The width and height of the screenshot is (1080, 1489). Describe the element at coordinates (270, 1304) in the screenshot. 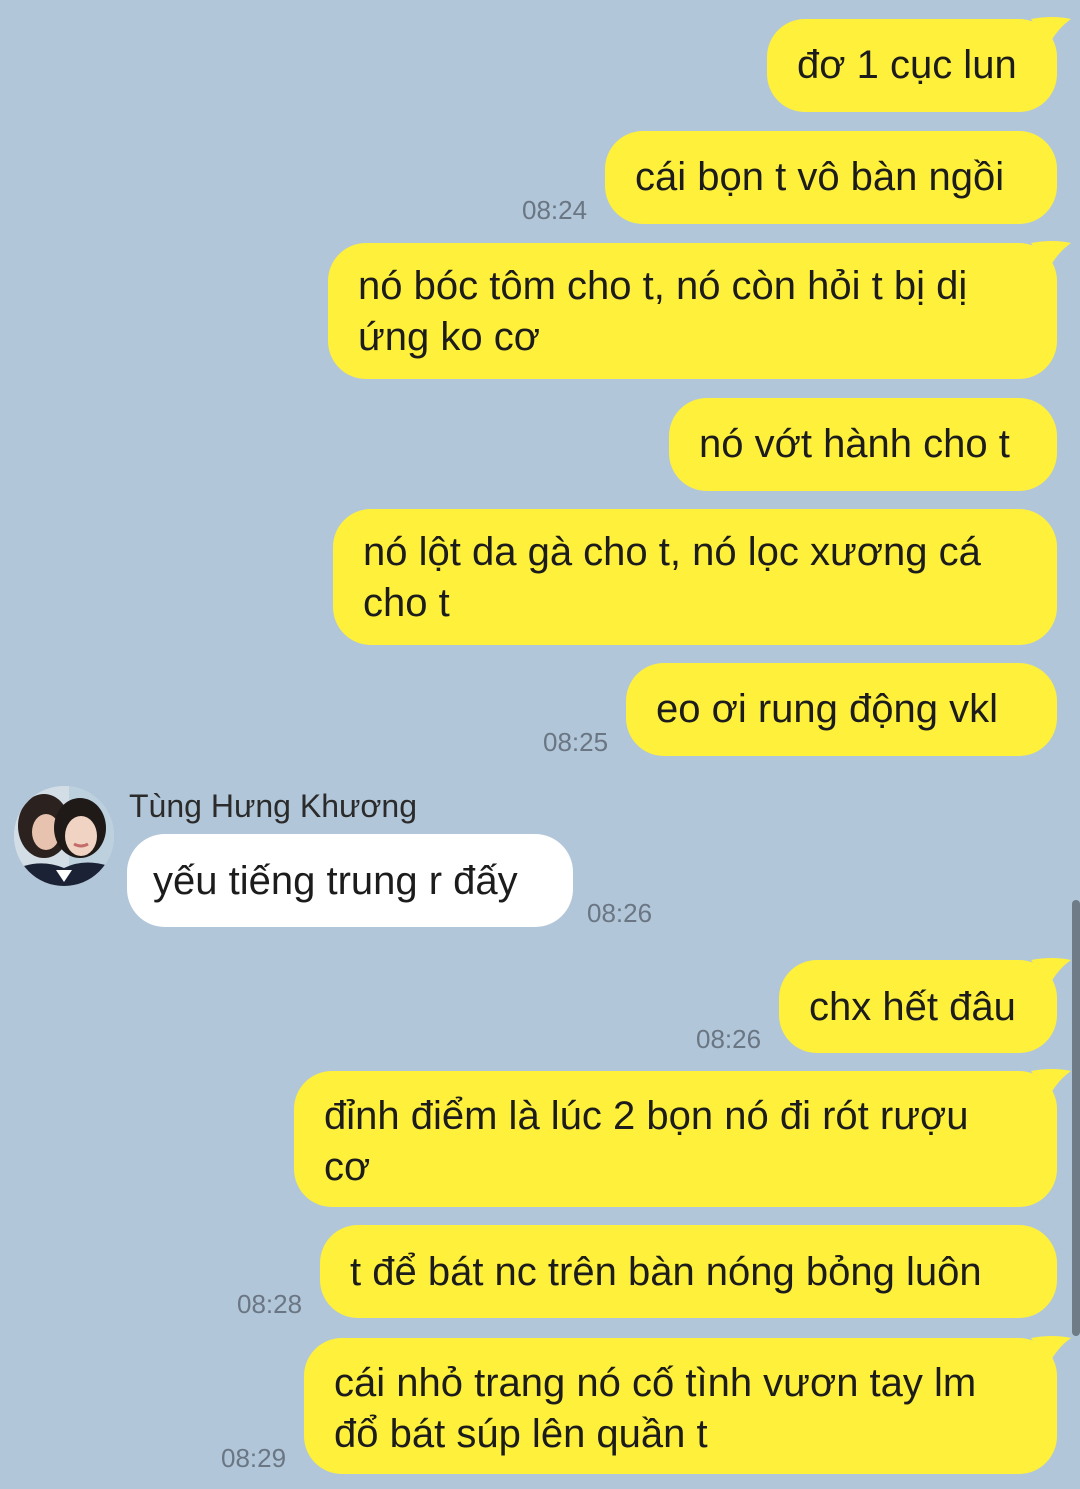

I see `message-timestamp: 08:28` at that location.